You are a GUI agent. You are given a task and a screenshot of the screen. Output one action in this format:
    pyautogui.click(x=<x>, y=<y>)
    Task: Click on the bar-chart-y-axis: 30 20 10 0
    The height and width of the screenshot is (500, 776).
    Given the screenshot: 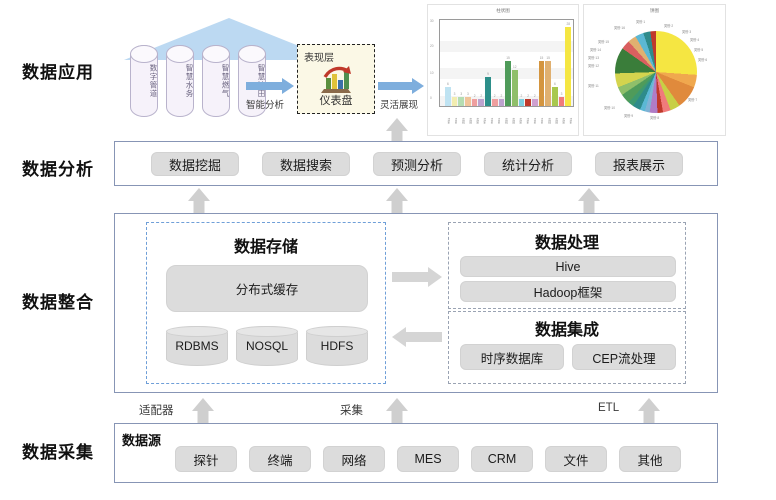 What is the action you would take?
    pyautogui.click(x=432, y=60)
    